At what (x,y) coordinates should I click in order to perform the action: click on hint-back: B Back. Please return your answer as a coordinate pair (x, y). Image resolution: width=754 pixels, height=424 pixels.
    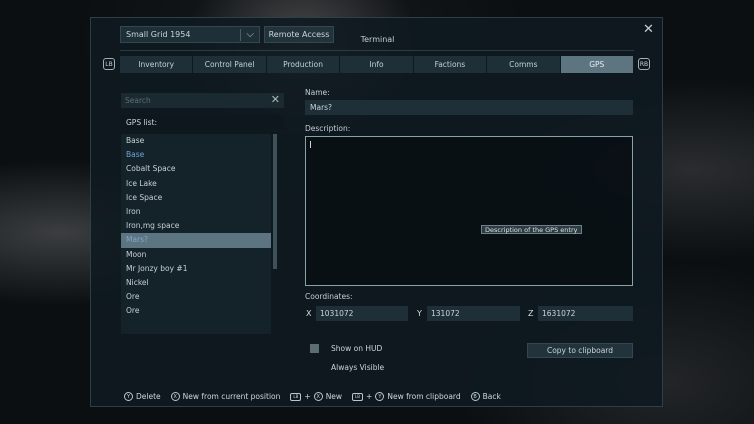
    Looking at the image, I should click on (485, 396).